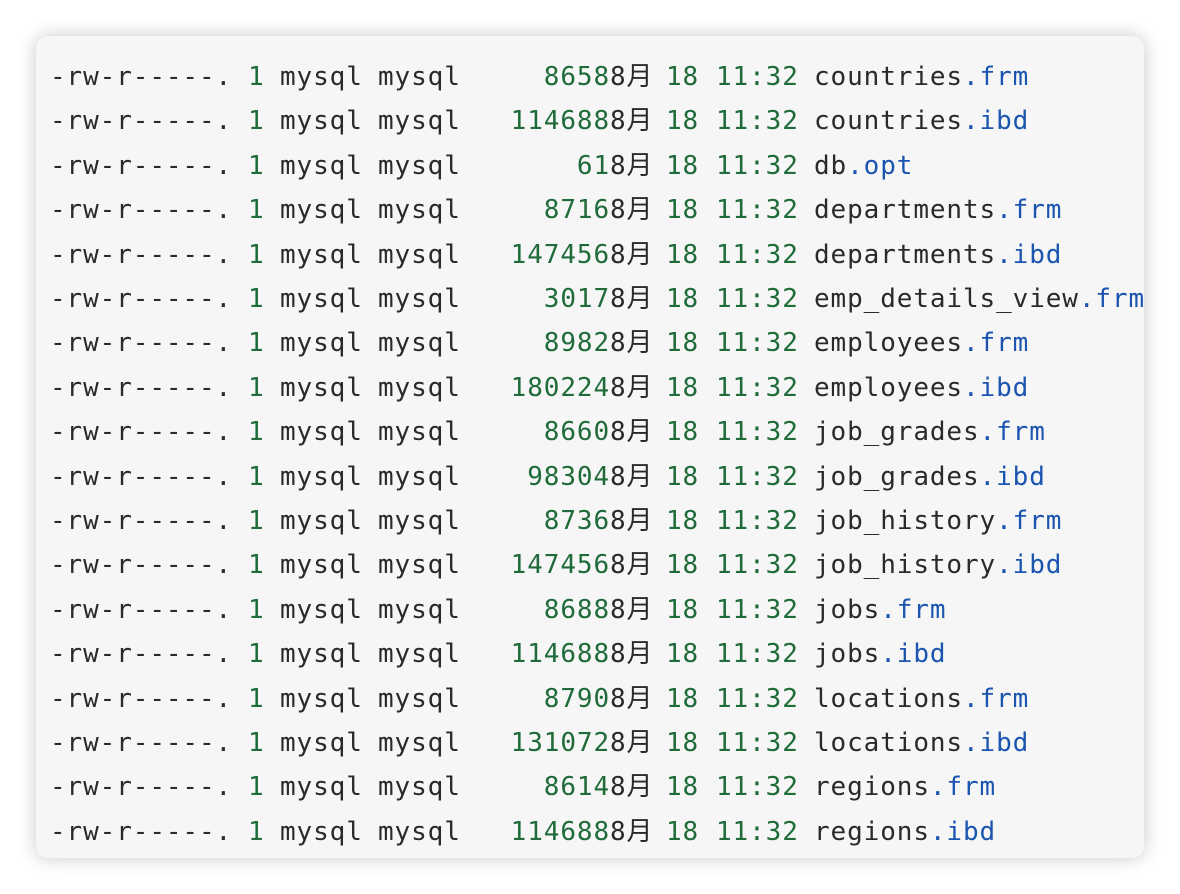 The image size is (1180, 894). I want to click on file-name-base: regions, so click(872, 787).